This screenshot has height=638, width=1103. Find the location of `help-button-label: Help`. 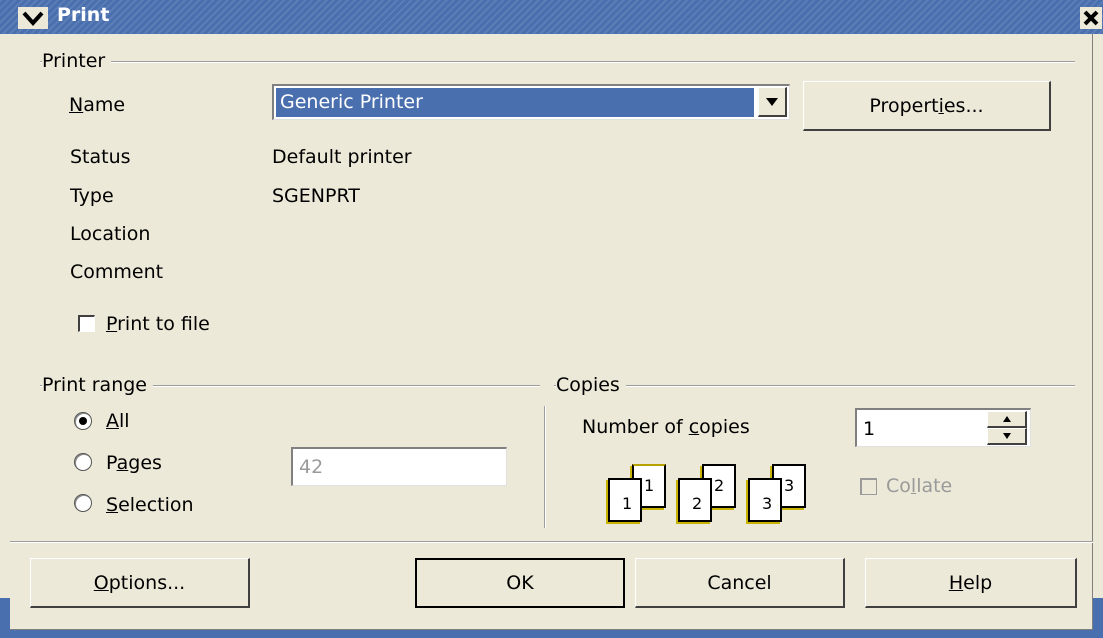

help-button-label: Help is located at coordinates (970, 582).